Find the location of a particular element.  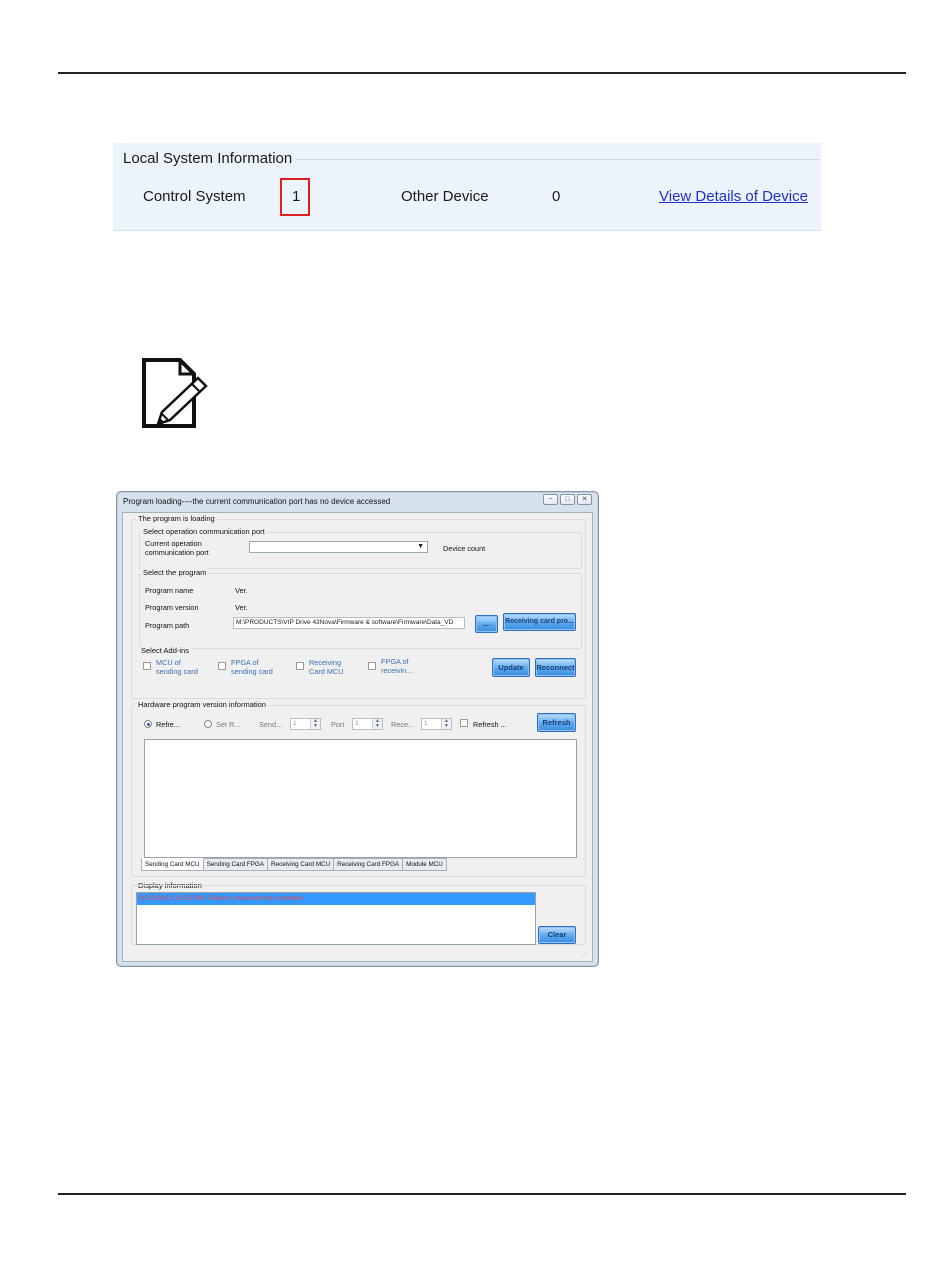

other-device-label: Other Device is located at coordinates (445, 196).